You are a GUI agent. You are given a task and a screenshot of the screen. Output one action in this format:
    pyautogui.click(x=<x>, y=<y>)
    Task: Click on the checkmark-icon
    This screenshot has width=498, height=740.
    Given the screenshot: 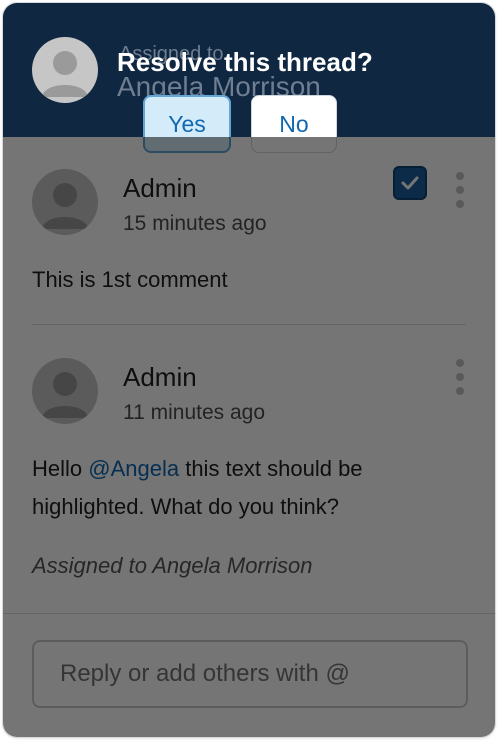 What is the action you would take?
    pyautogui.click(x=410, y=183)
    